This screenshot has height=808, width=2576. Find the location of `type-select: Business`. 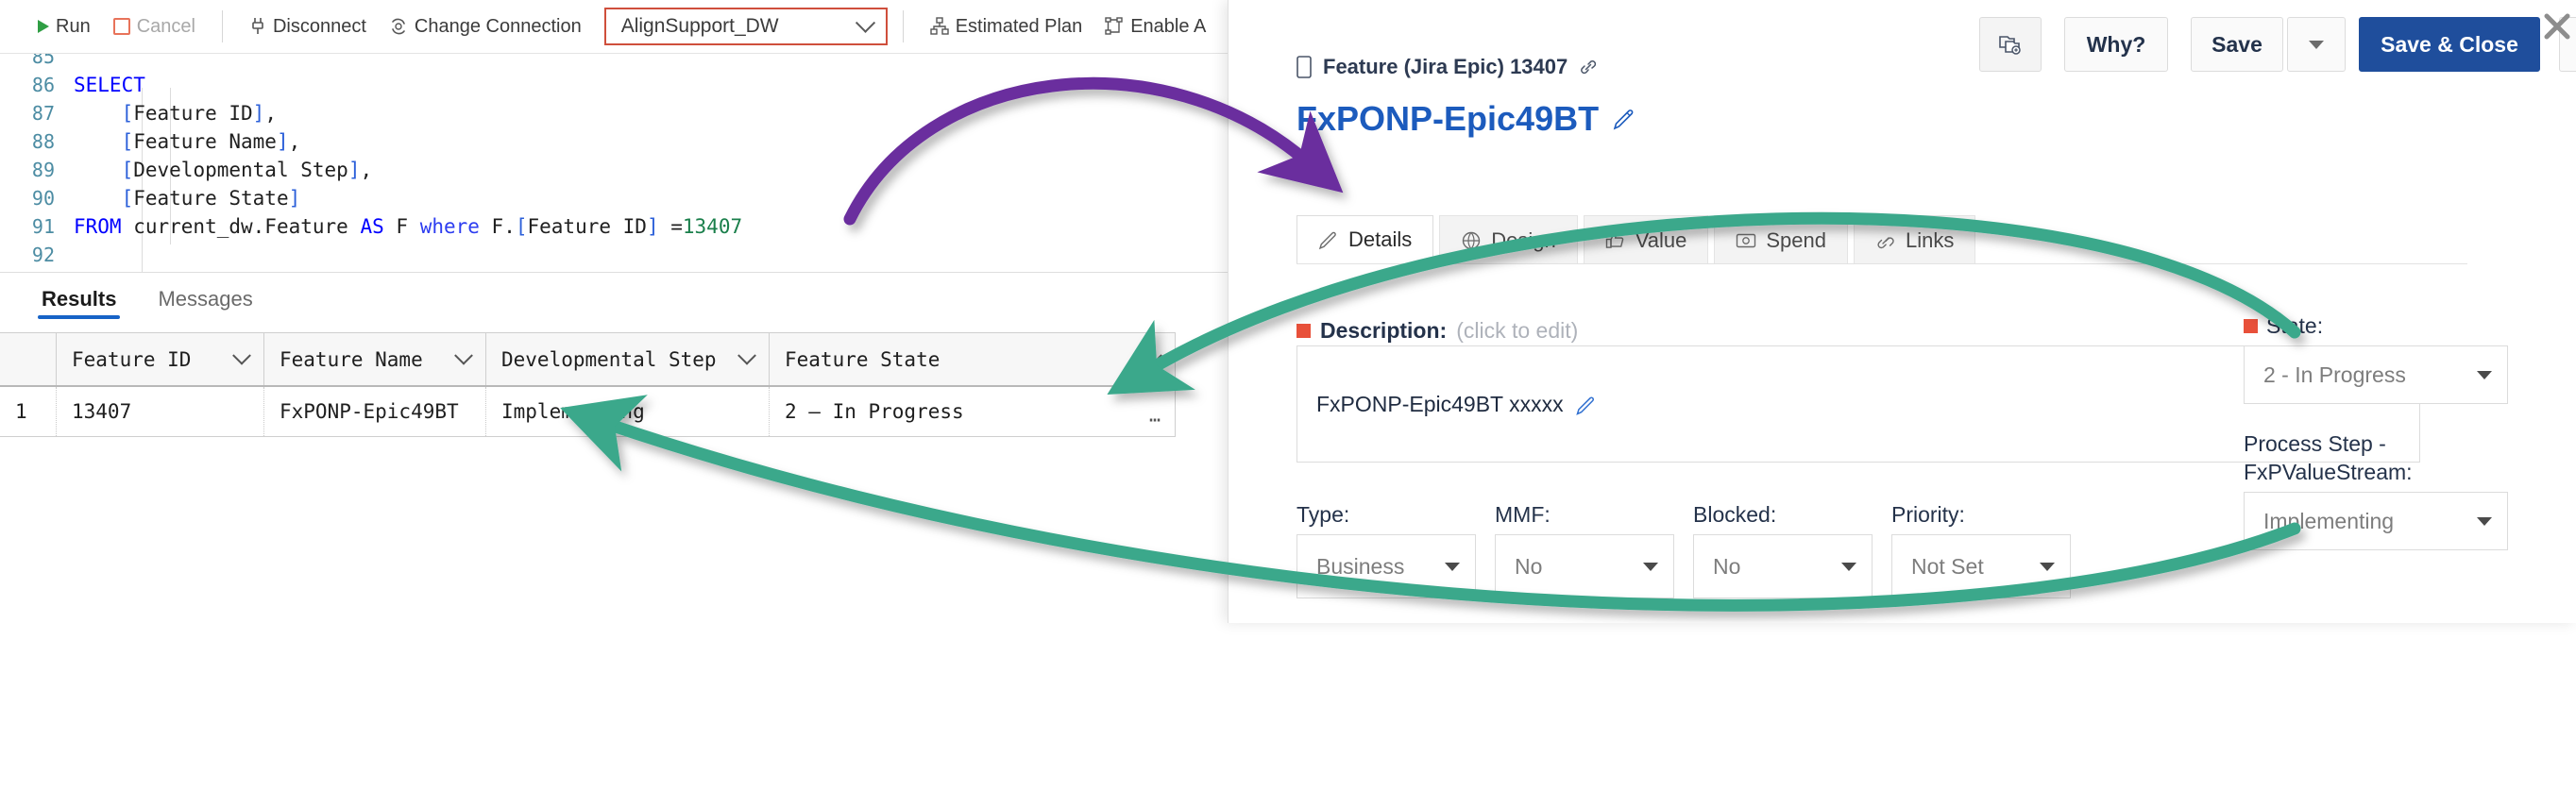

type-select: Business is located at coordinates (1386, 566).